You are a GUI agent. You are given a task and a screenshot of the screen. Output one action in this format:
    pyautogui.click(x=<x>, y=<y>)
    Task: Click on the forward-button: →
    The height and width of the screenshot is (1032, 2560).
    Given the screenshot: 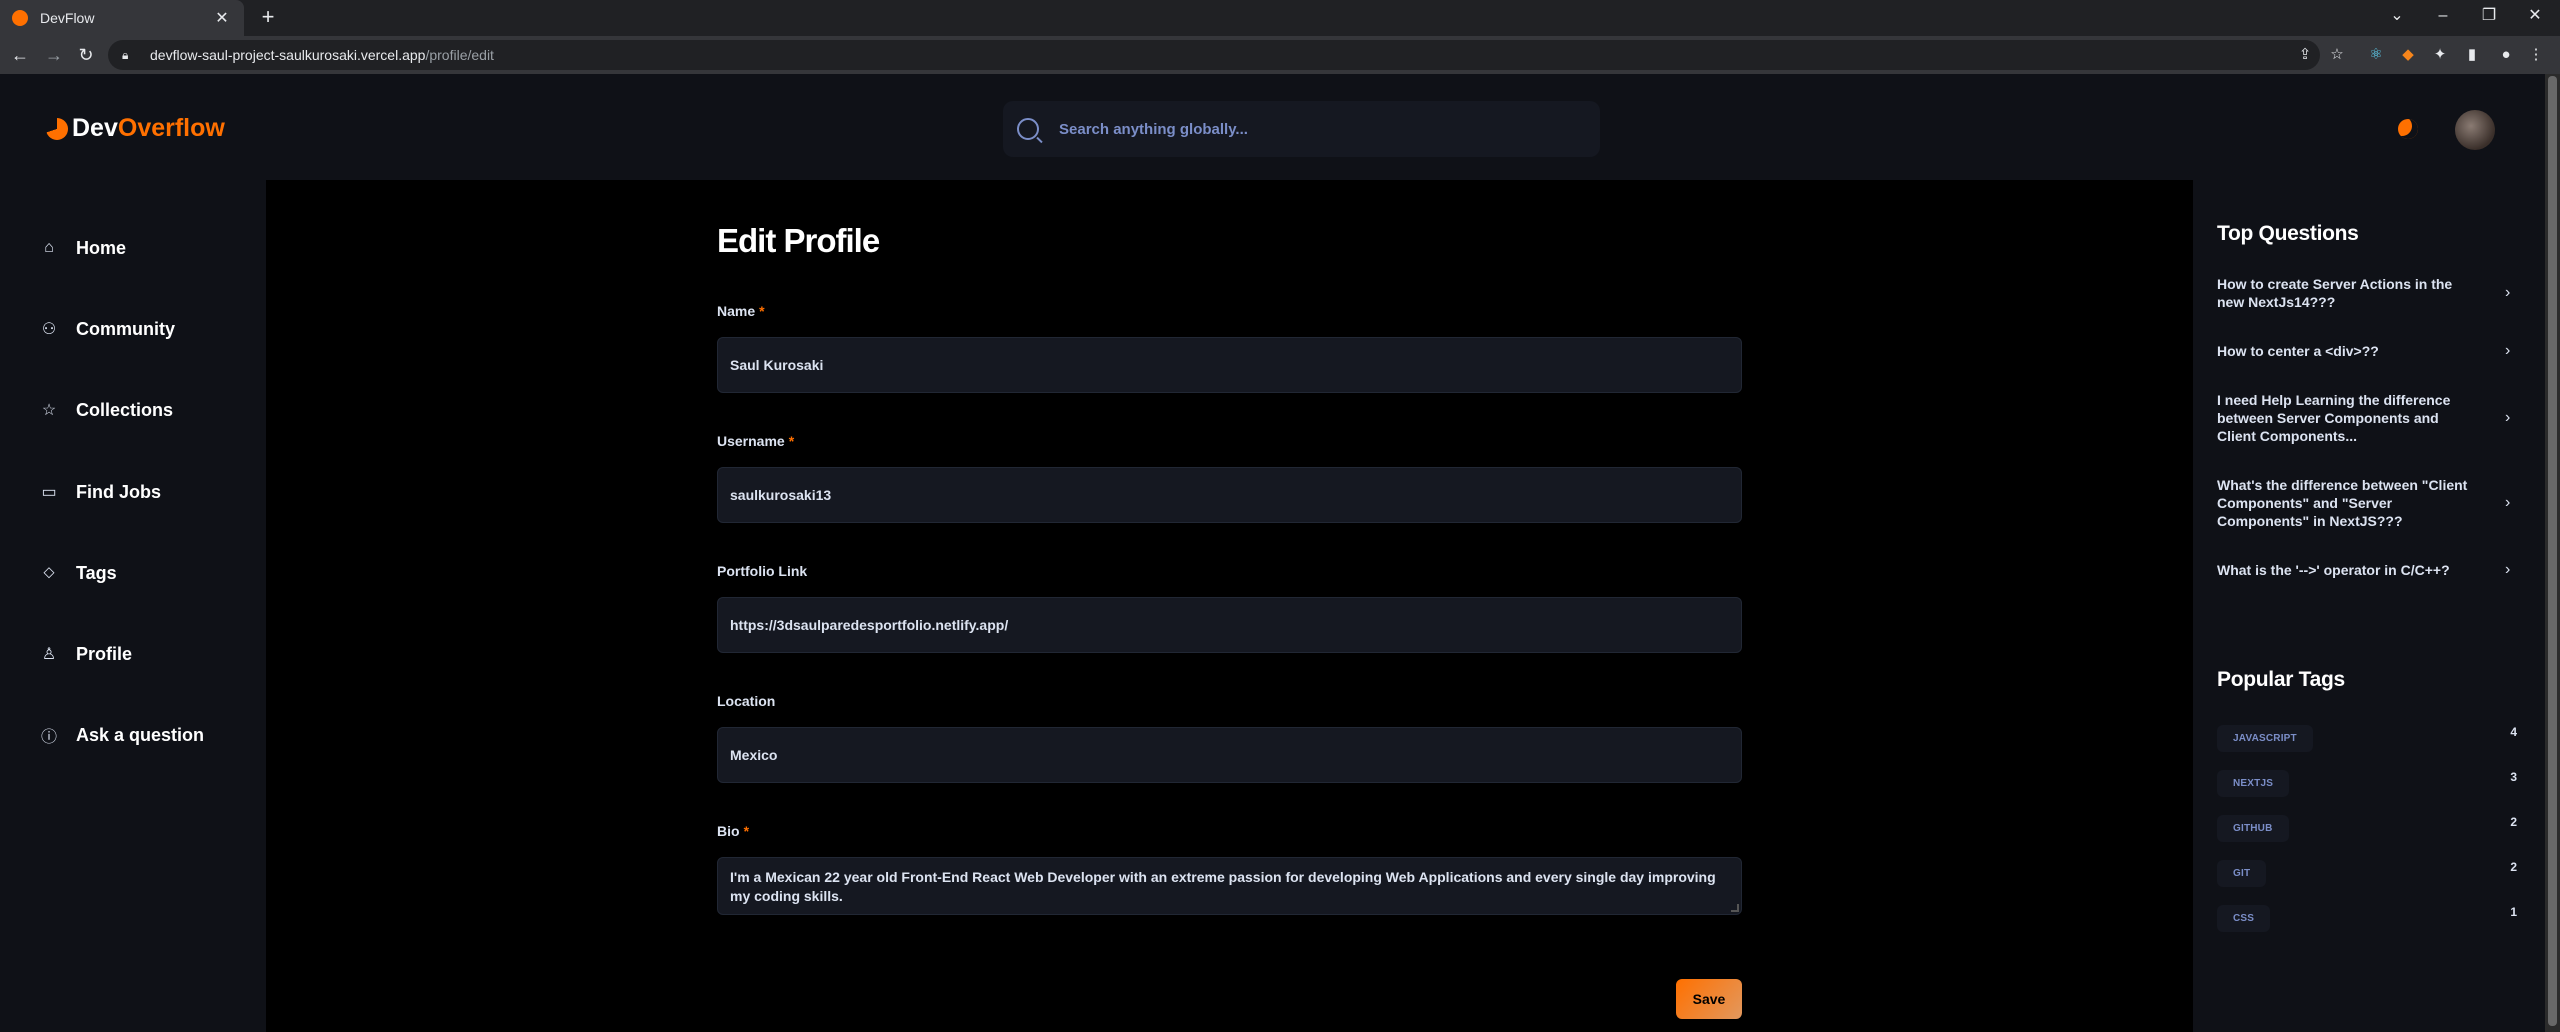 What is the action you would take?
    pyautogui.click(x=54, y=55)
    